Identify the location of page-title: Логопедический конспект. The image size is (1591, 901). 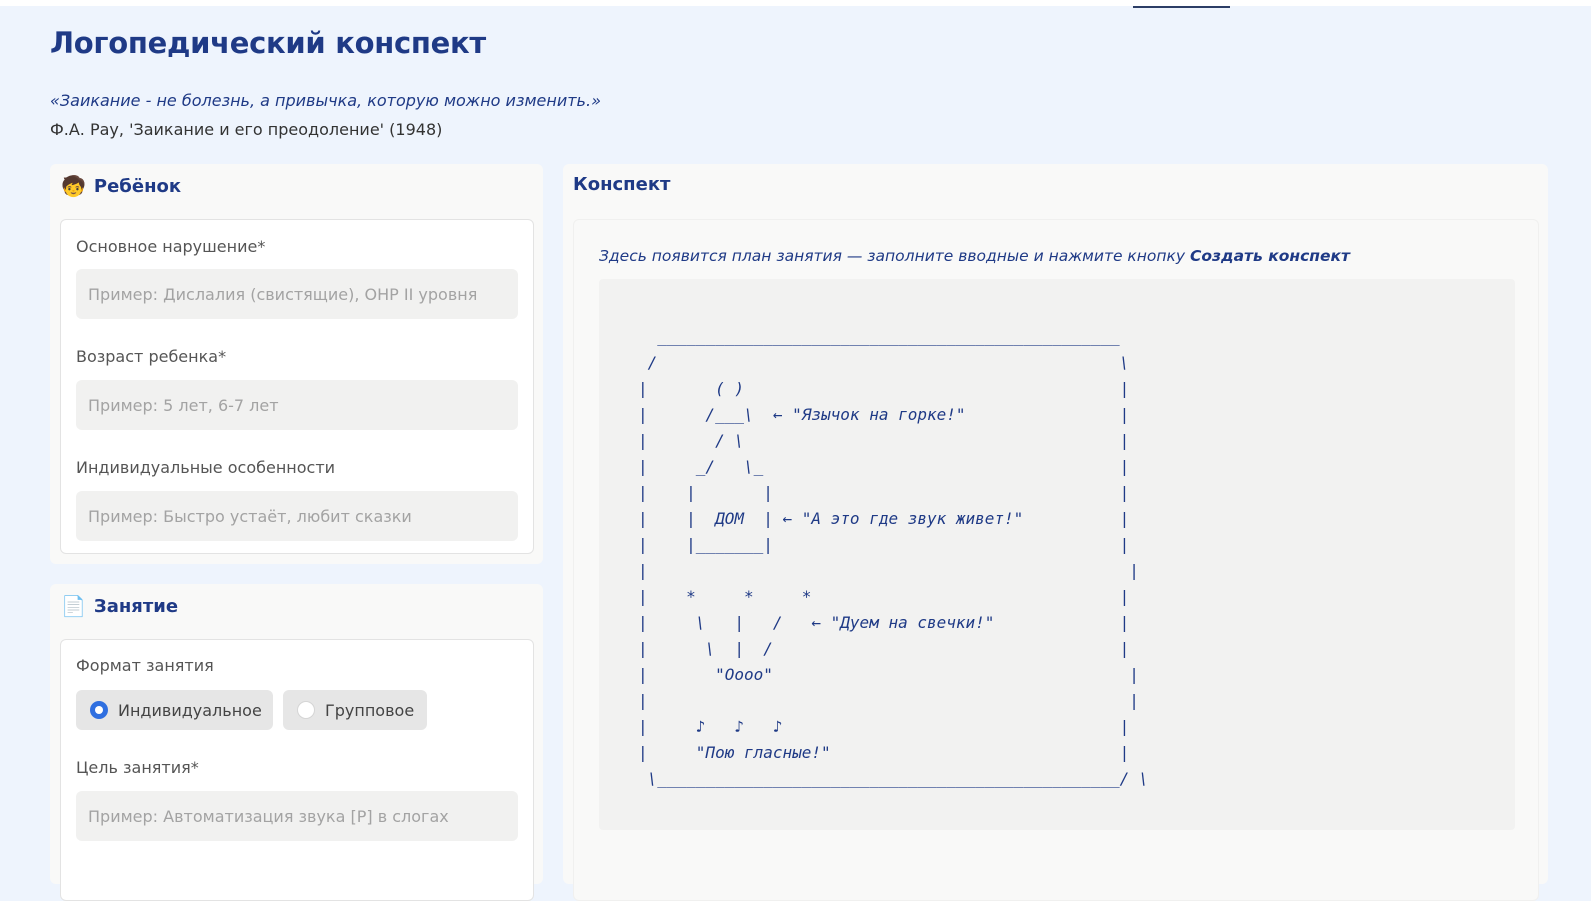
(268, 43).